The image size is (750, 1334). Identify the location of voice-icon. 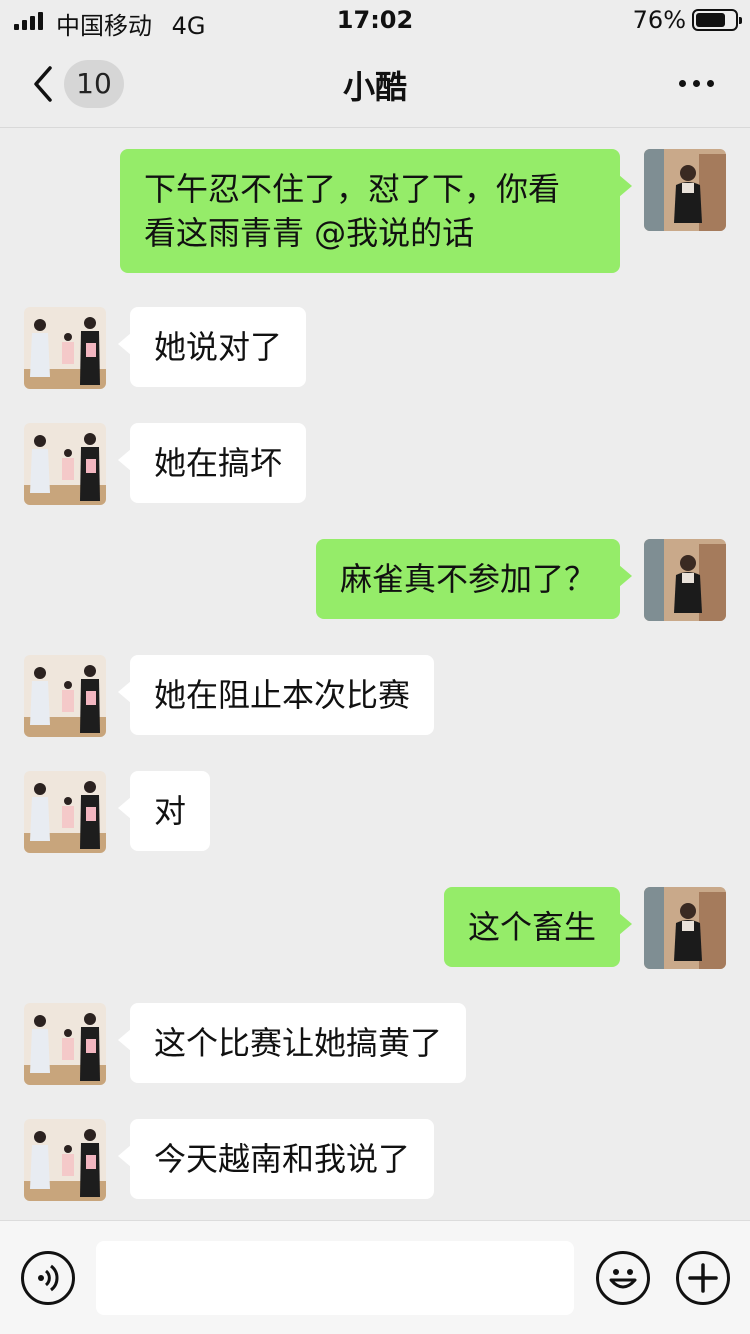
(48, 1278).